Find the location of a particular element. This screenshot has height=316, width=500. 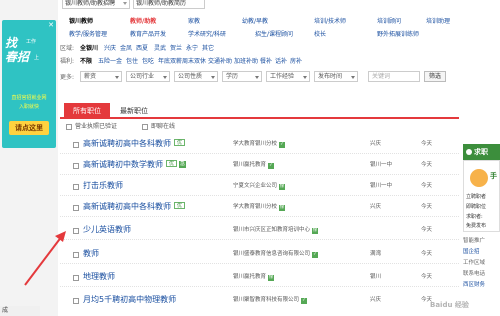

company-name: 学大教育银川分校保 is located at coordinates (259, 207).